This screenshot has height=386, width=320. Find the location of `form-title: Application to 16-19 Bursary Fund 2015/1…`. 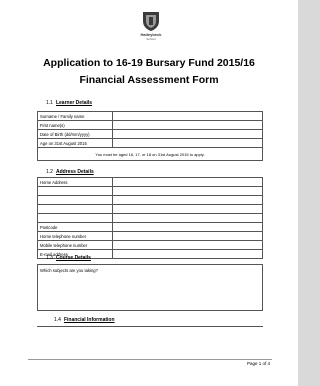

form-title: Application to 16-19 Bursary Fund 2015/1… is located at coordinates (149, 63).